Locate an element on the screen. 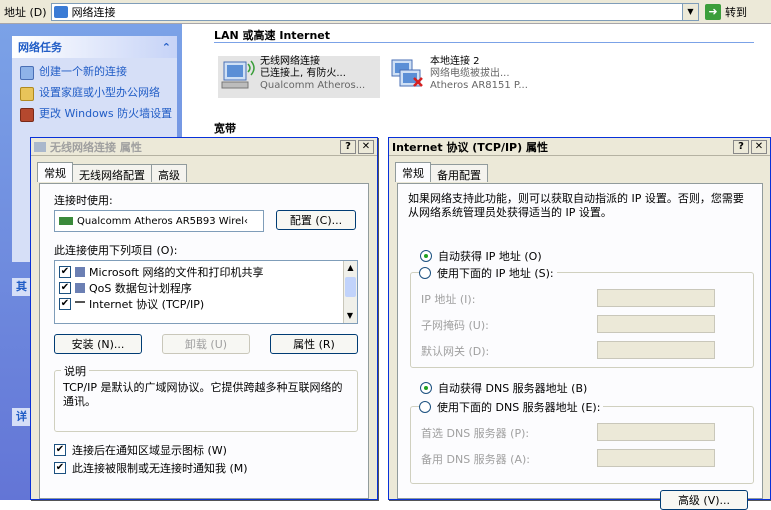 The width and height of the screenshot is (771, 510). collapse-chevron-icon: ⌃ is located at coordinates (166, 47).